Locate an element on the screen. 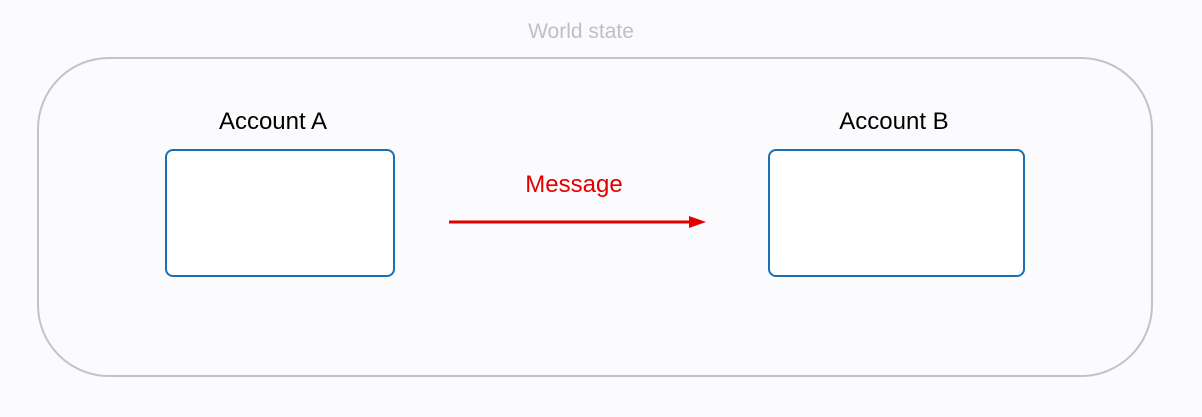  account-a-box is located at coordinates (280, 213).